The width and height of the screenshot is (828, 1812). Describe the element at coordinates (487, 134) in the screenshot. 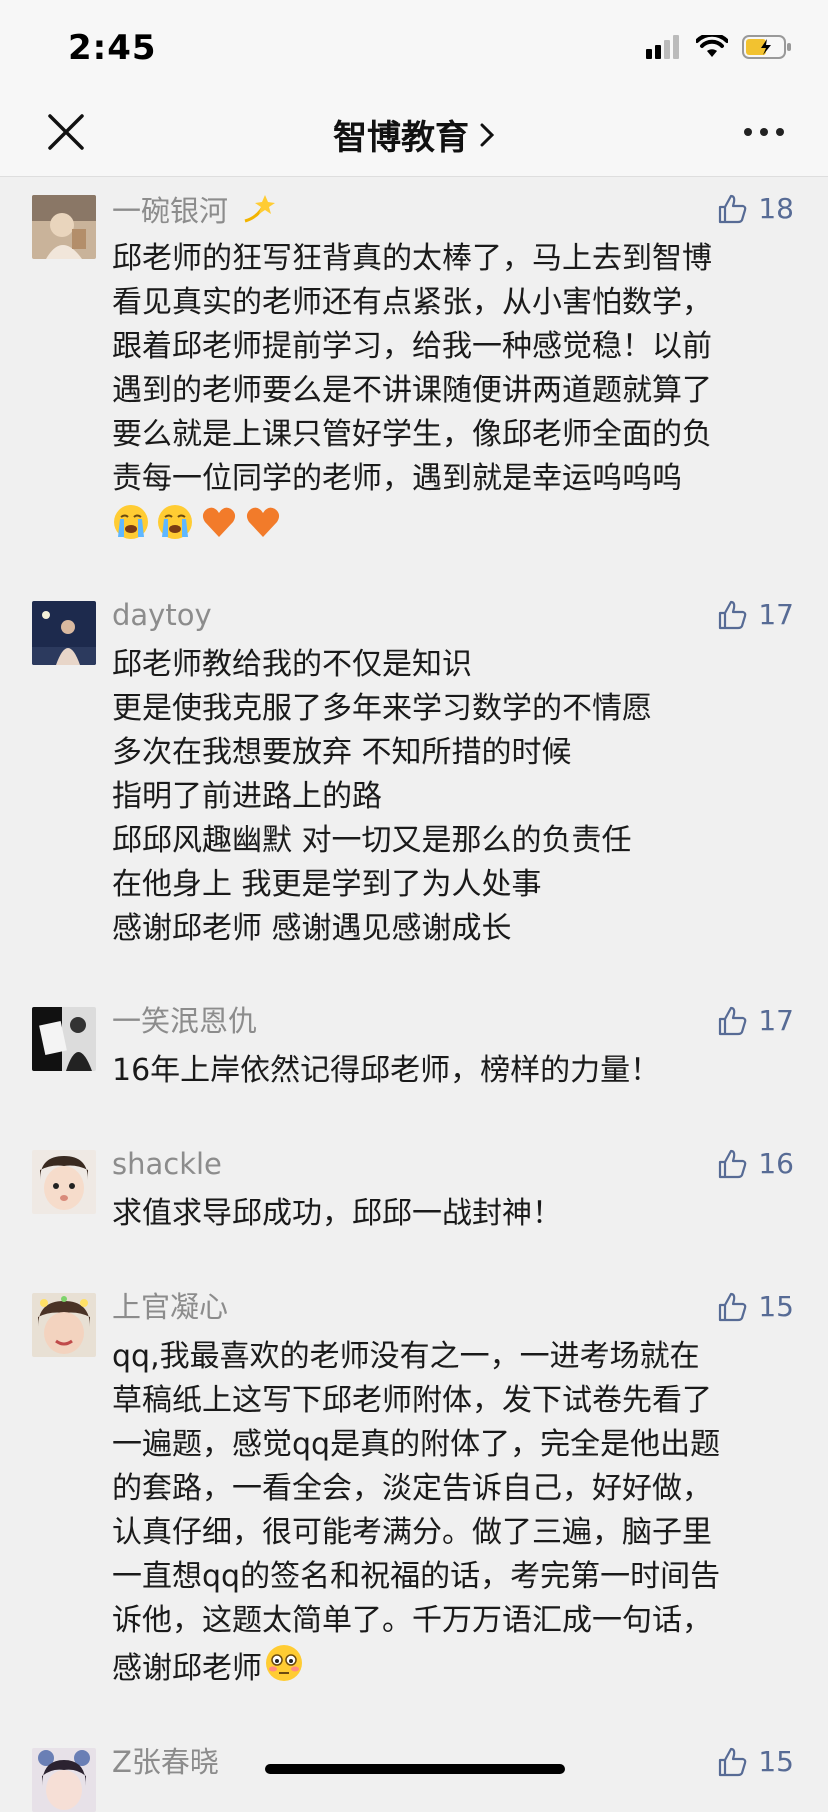

I see `chevron-right-icon` at that location.